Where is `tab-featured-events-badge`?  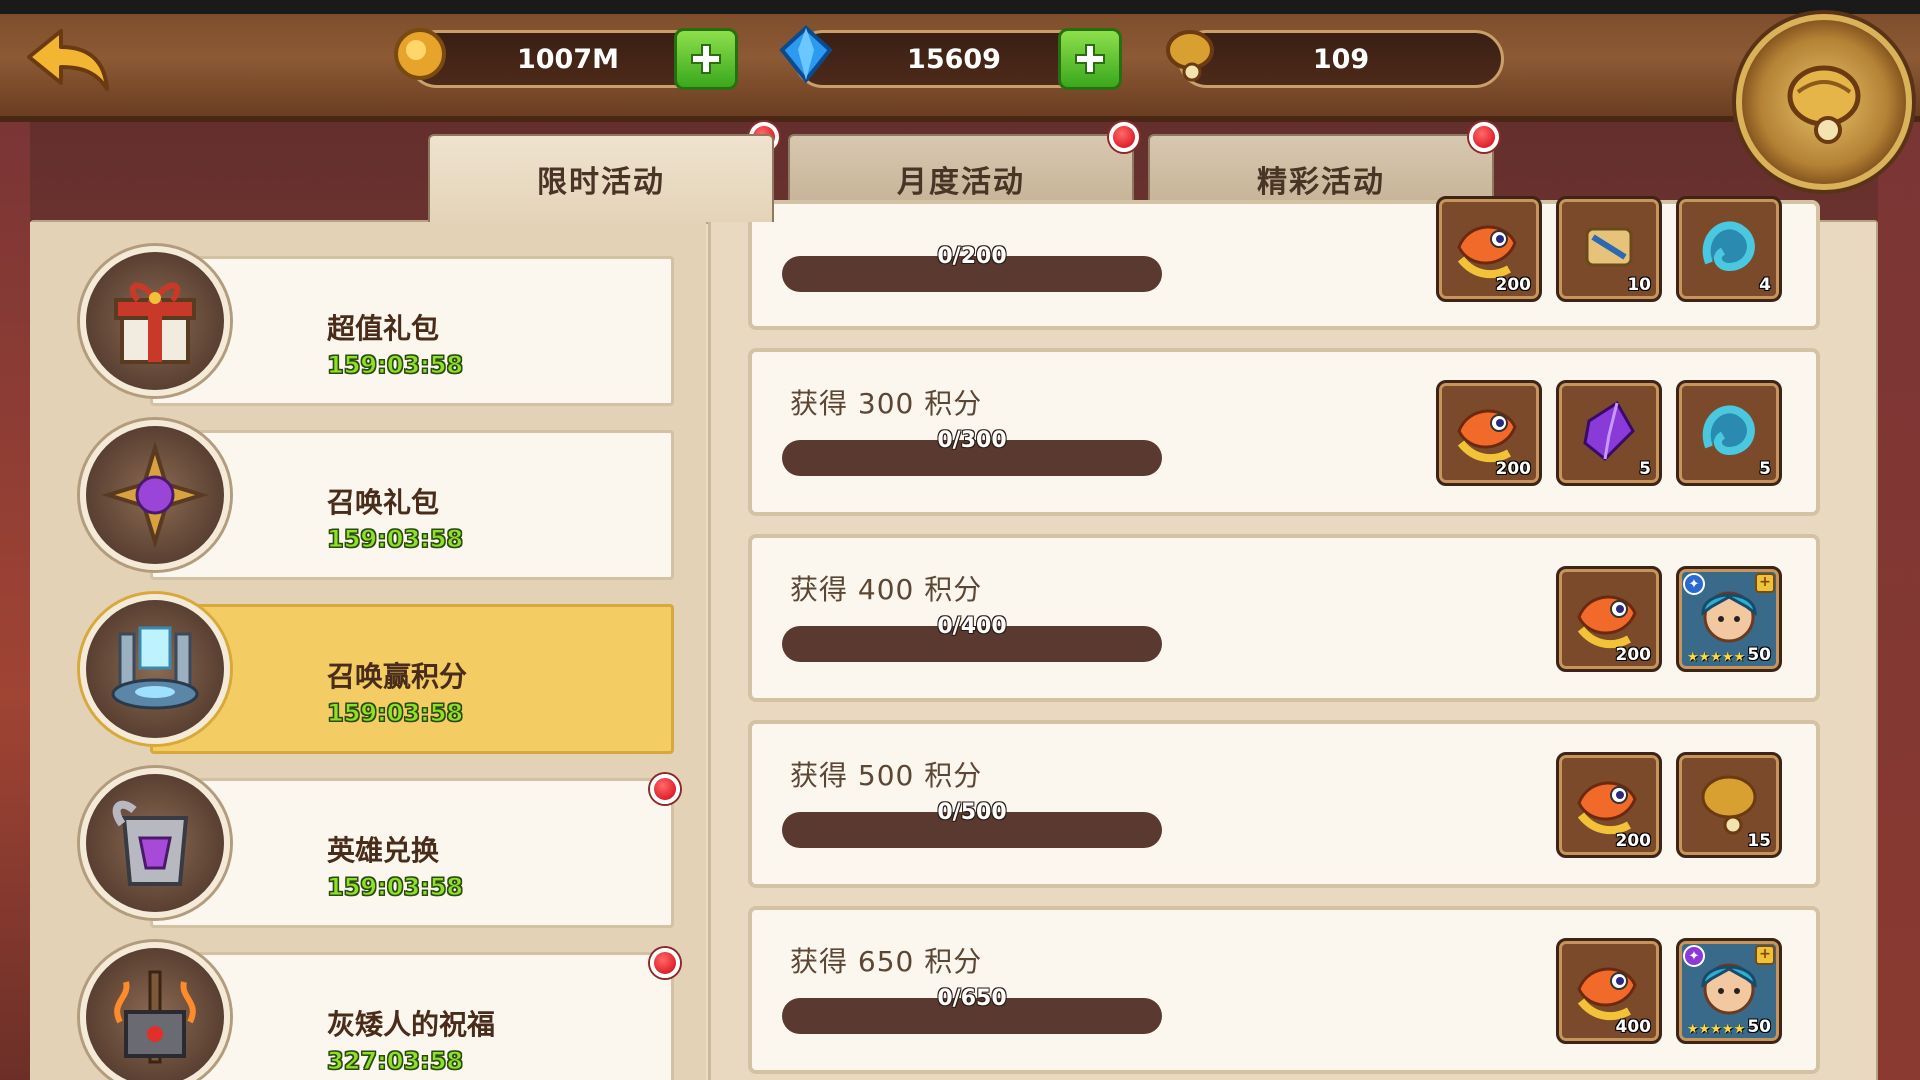 tab-featured-events-badge is located at coordinates (1484, 137).